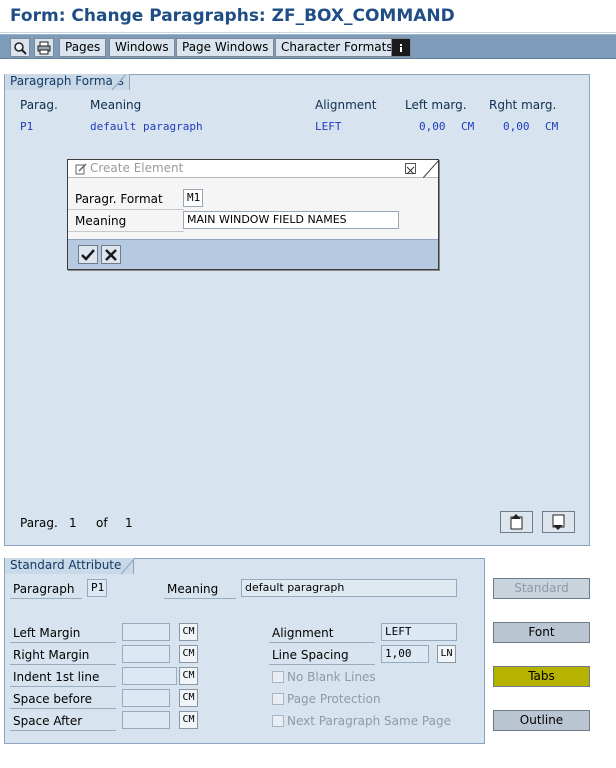  Describe the element at coordinates (278, 677) in the screenshot. I see `no-blank-lines-checkbox` at that location.